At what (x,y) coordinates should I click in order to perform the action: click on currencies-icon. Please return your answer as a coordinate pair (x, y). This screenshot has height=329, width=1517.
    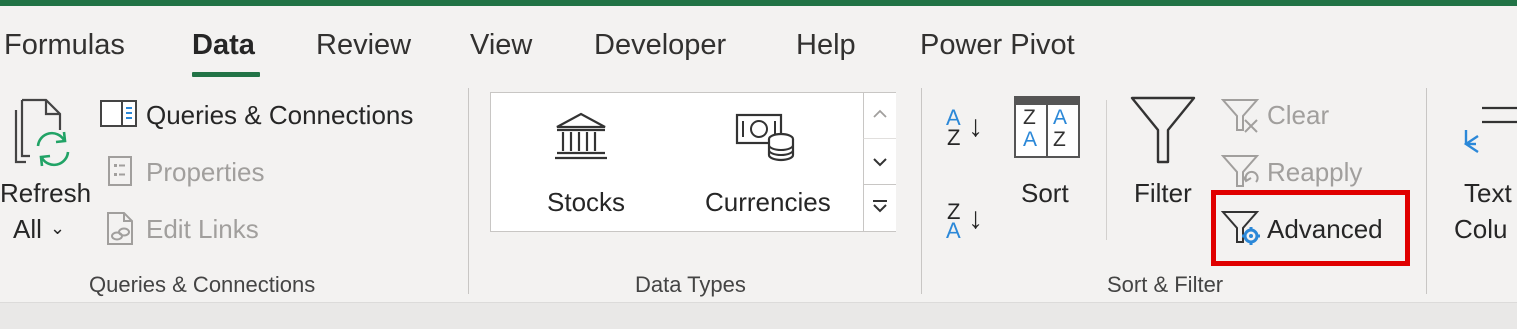
    Looking at the image, I should click on (765, 137).